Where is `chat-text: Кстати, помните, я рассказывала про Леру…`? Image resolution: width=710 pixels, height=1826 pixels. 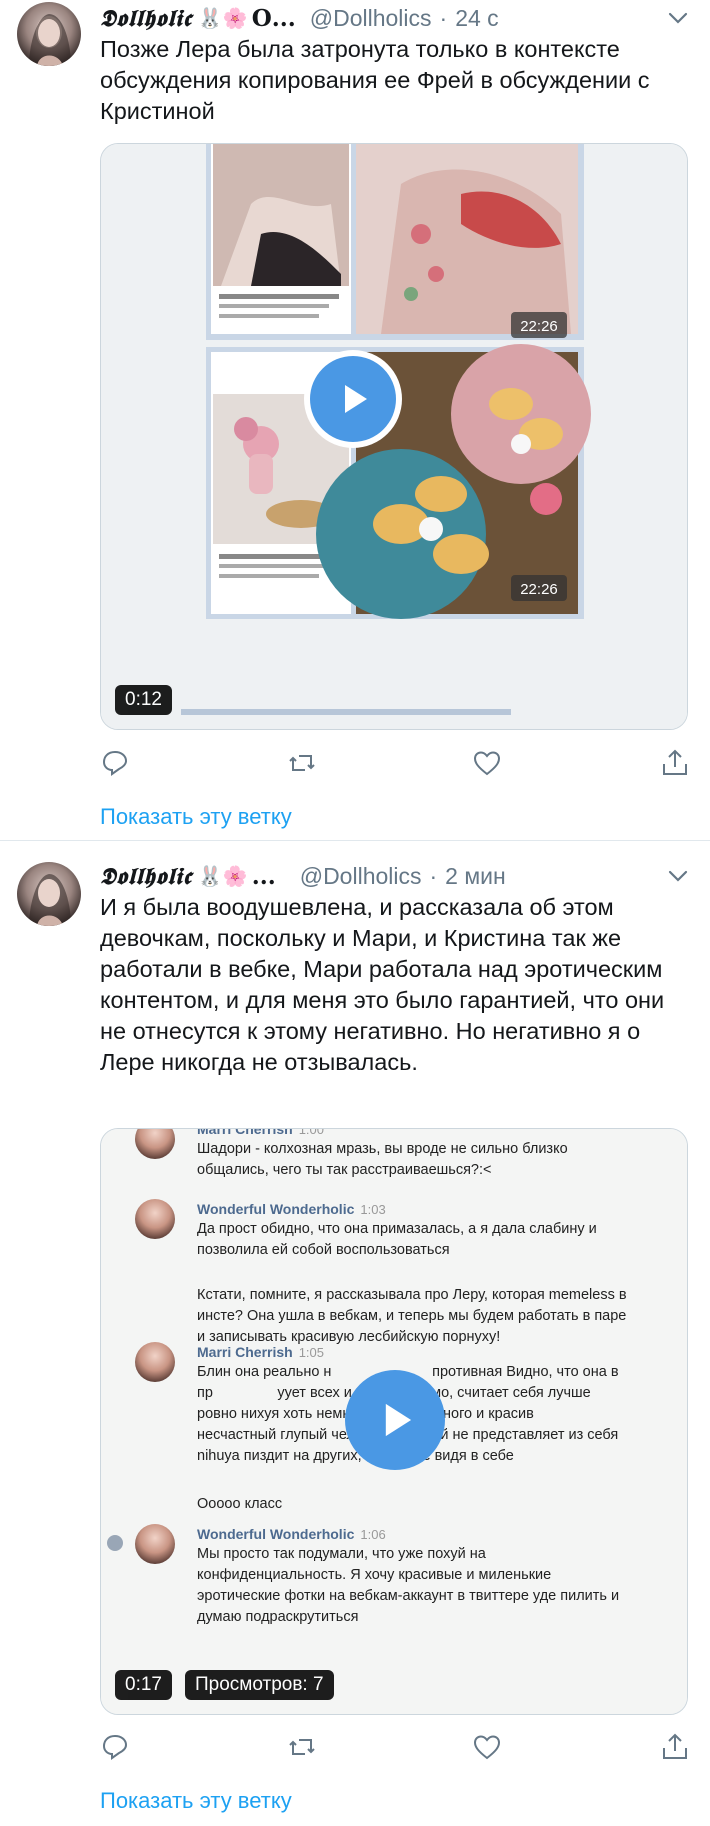 chat-text: Кстати, помните, я рассказывала про Леру… is located at coordinates (412, 1316).